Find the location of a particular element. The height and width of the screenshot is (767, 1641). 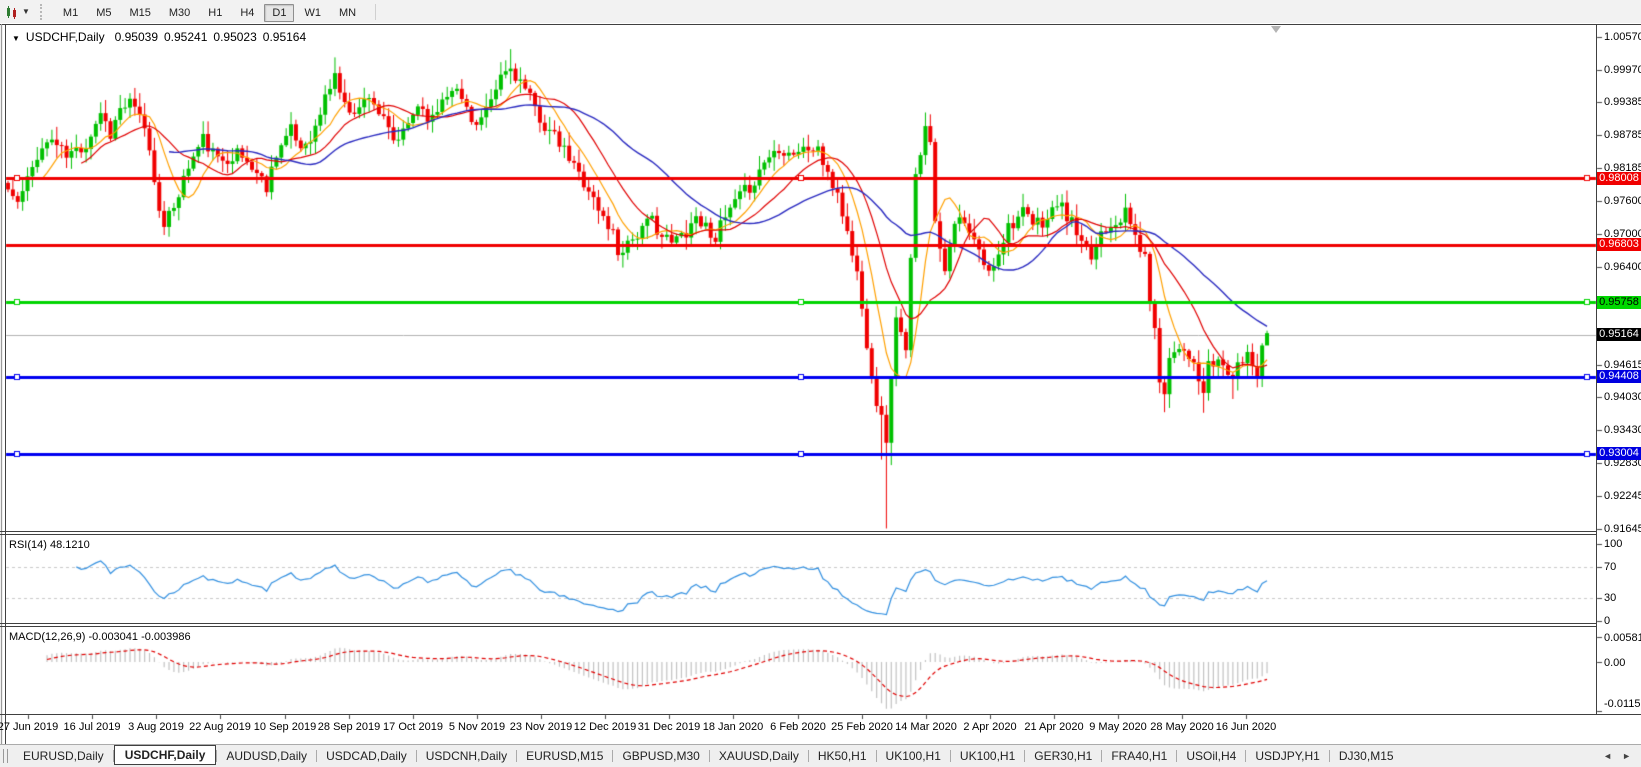

chart-shift-marker is located at coordinates (1276, 29).